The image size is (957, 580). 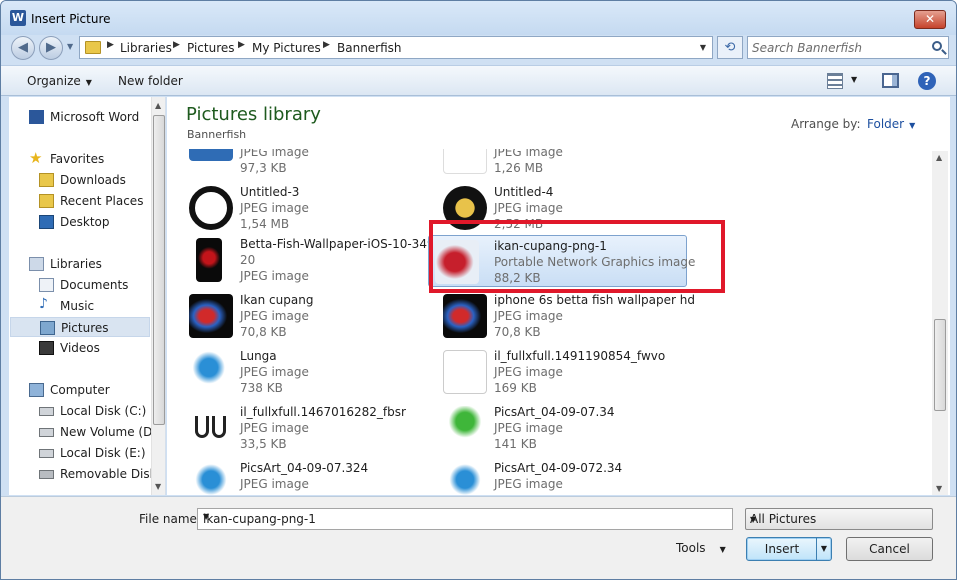 I want to click on file-name: iphone 6s betta fish wallpaper hd, so click(x=594, y=300).